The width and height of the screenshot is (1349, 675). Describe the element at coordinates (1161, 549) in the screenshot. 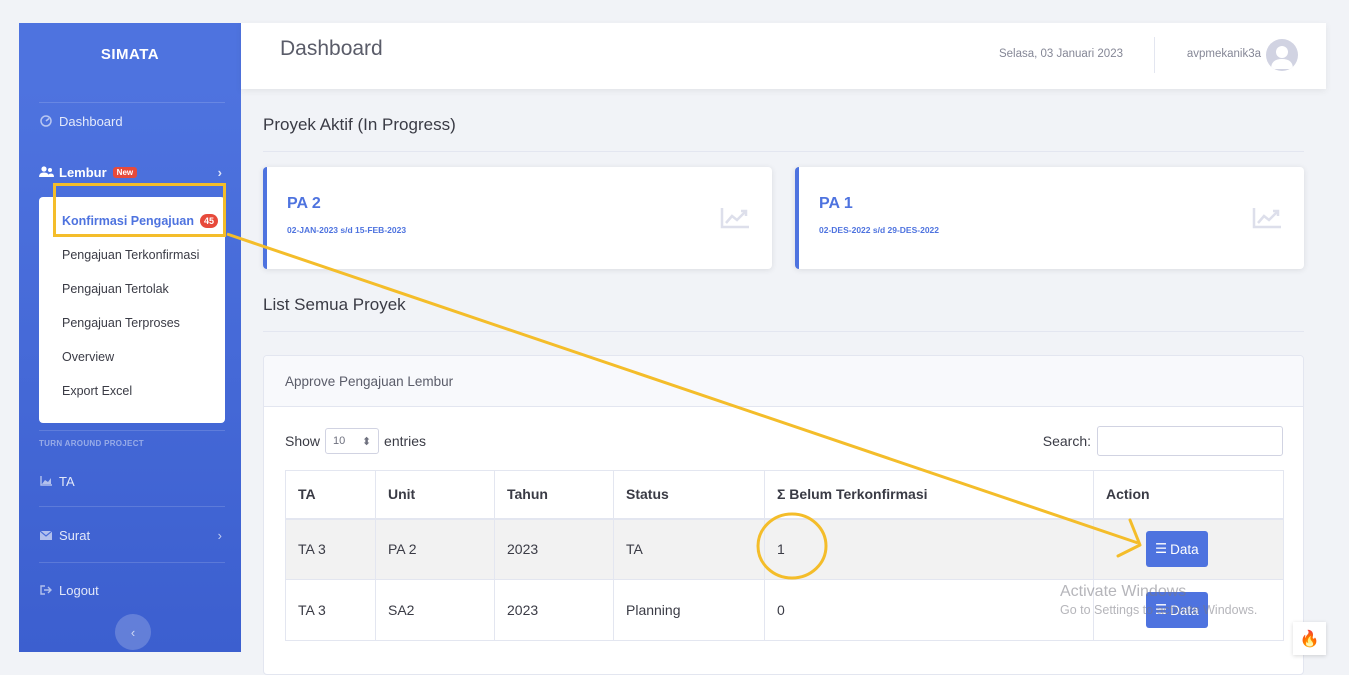

I see `list-icon: ☰` at that location.